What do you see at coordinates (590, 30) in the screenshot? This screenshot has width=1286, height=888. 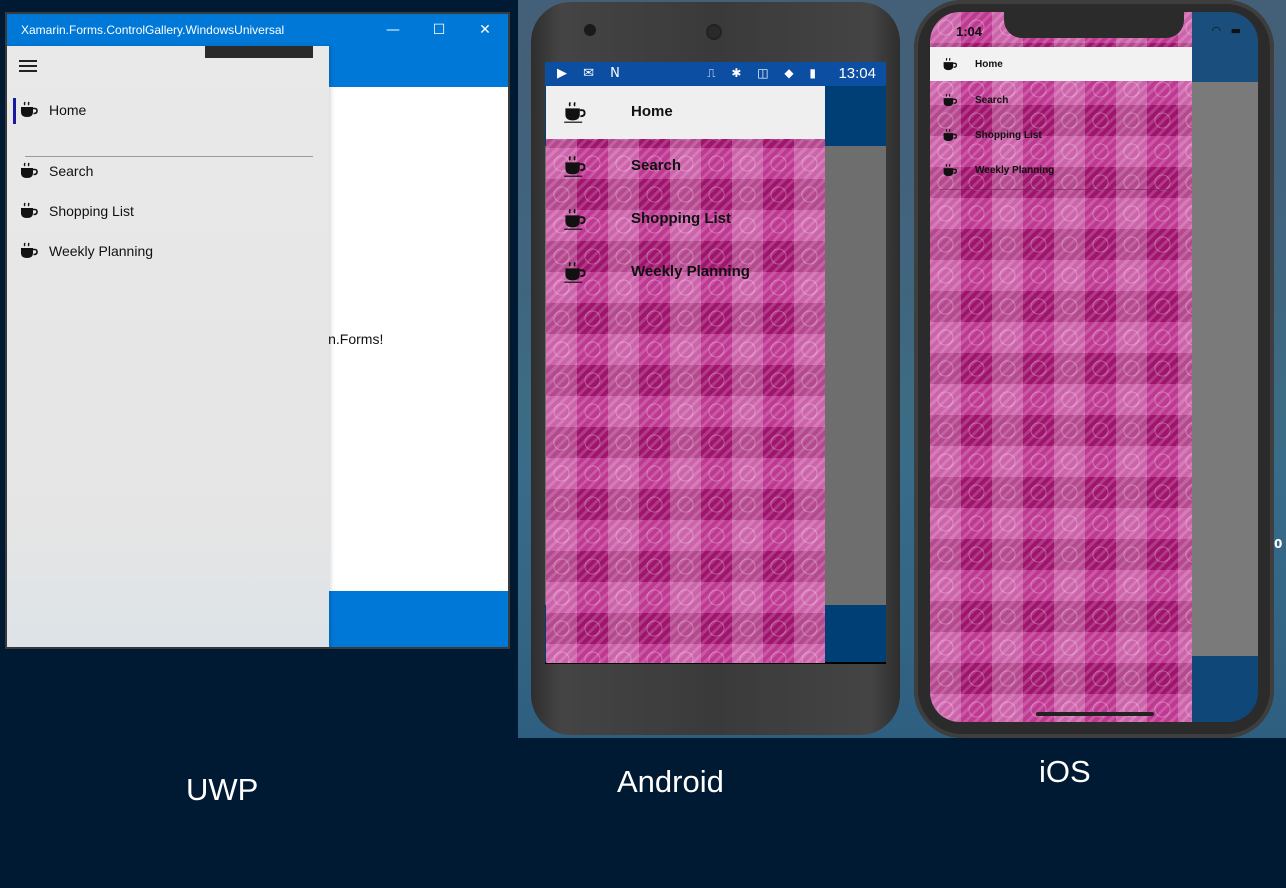 I see `front-camera-icon` at bounding box center [590, 30].